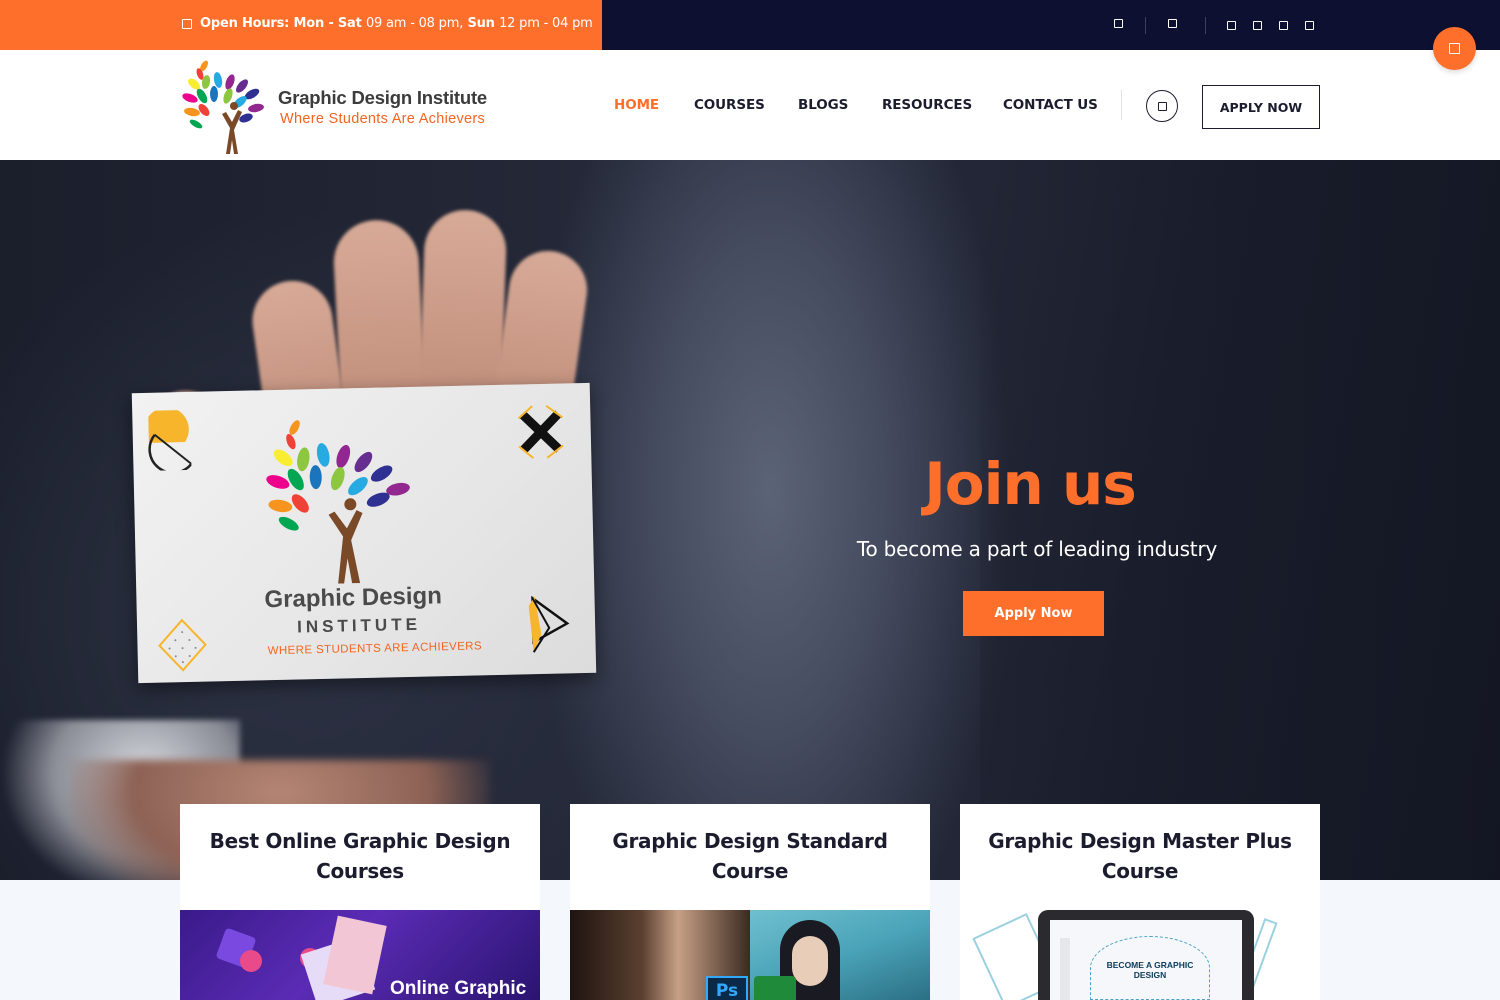 The height and width of the screenshot is (1000, 1500). I want to click on twitter-icon, so click(1257, 25).